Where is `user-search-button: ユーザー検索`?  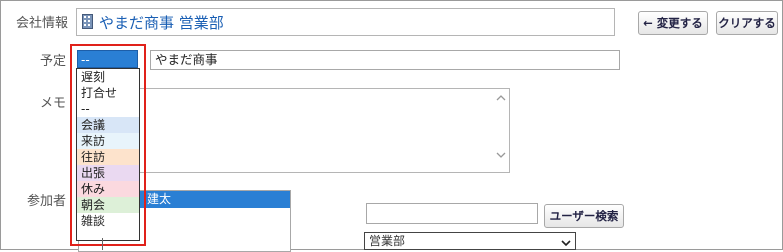 user-search-button: ユーザー検索 is located at coordinates (584, 216).